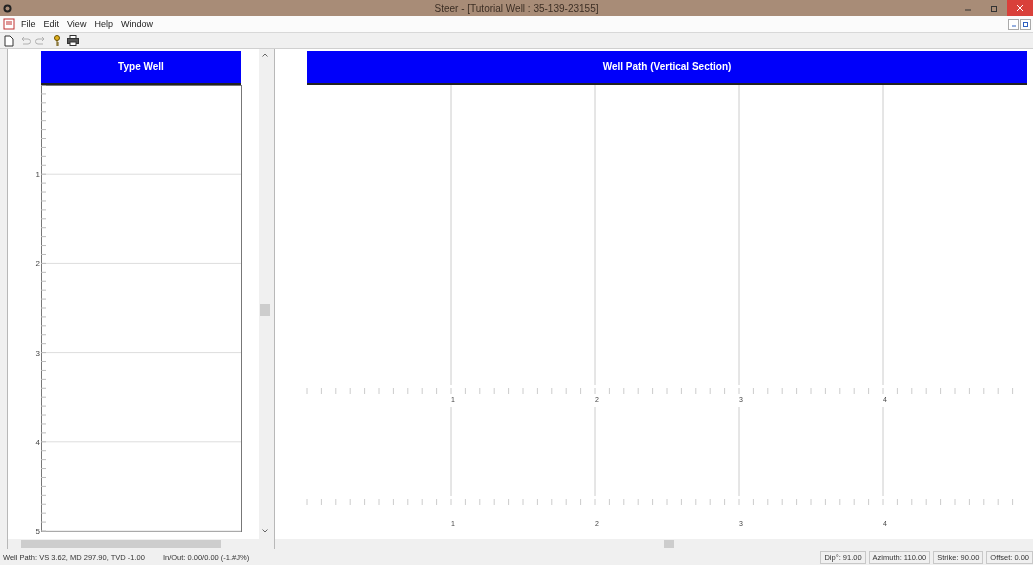 Image resolution: width=1033 pixels, height=565 pixels. What do you see at coordinates (7, 8) in the screenshot?
I see `app-icon` at bounding box center [7, 8].